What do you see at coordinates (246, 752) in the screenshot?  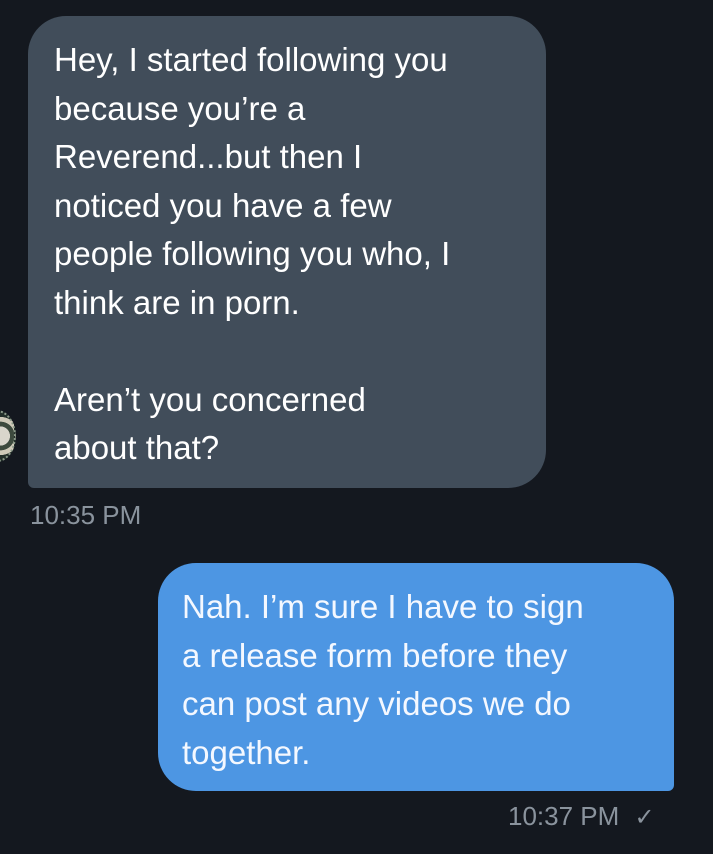 I see `message-line: together.` at bounding box center [246, 752].